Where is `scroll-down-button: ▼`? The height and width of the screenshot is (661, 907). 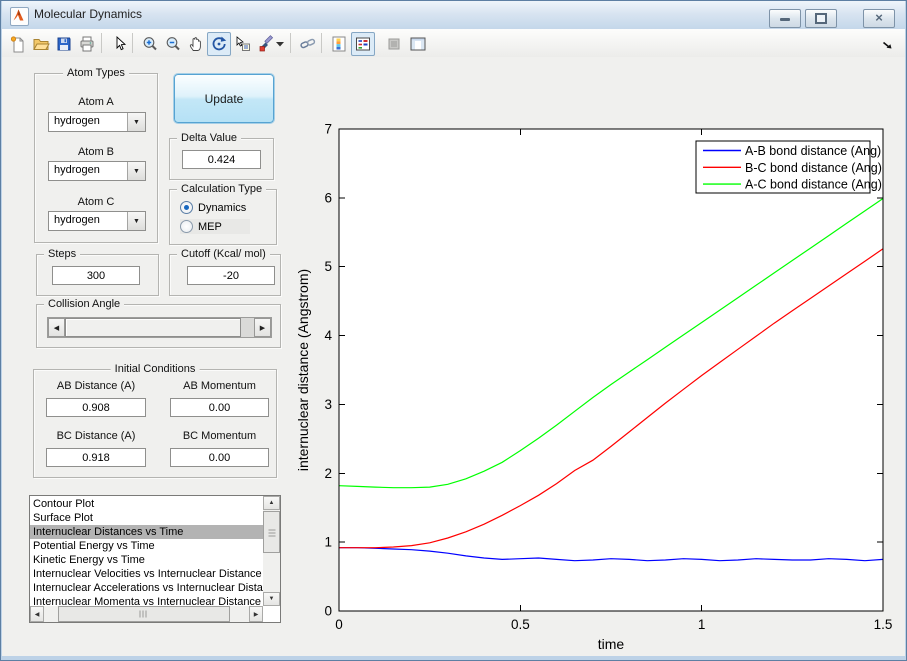
scroll-down-button: ▼ is located at coordinates (271, 599).